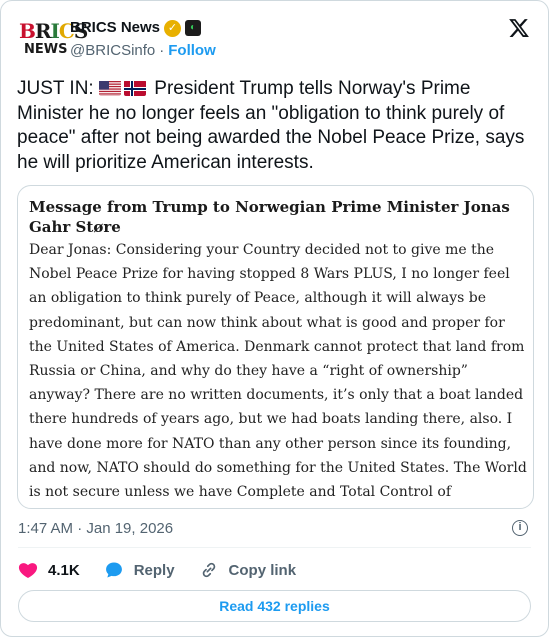 The width and height of the screenshot is (551, 639). What do you see at coordinates (28, 570) in the screenshot?
I see `heart-icon` at bounding box center [28, 570].